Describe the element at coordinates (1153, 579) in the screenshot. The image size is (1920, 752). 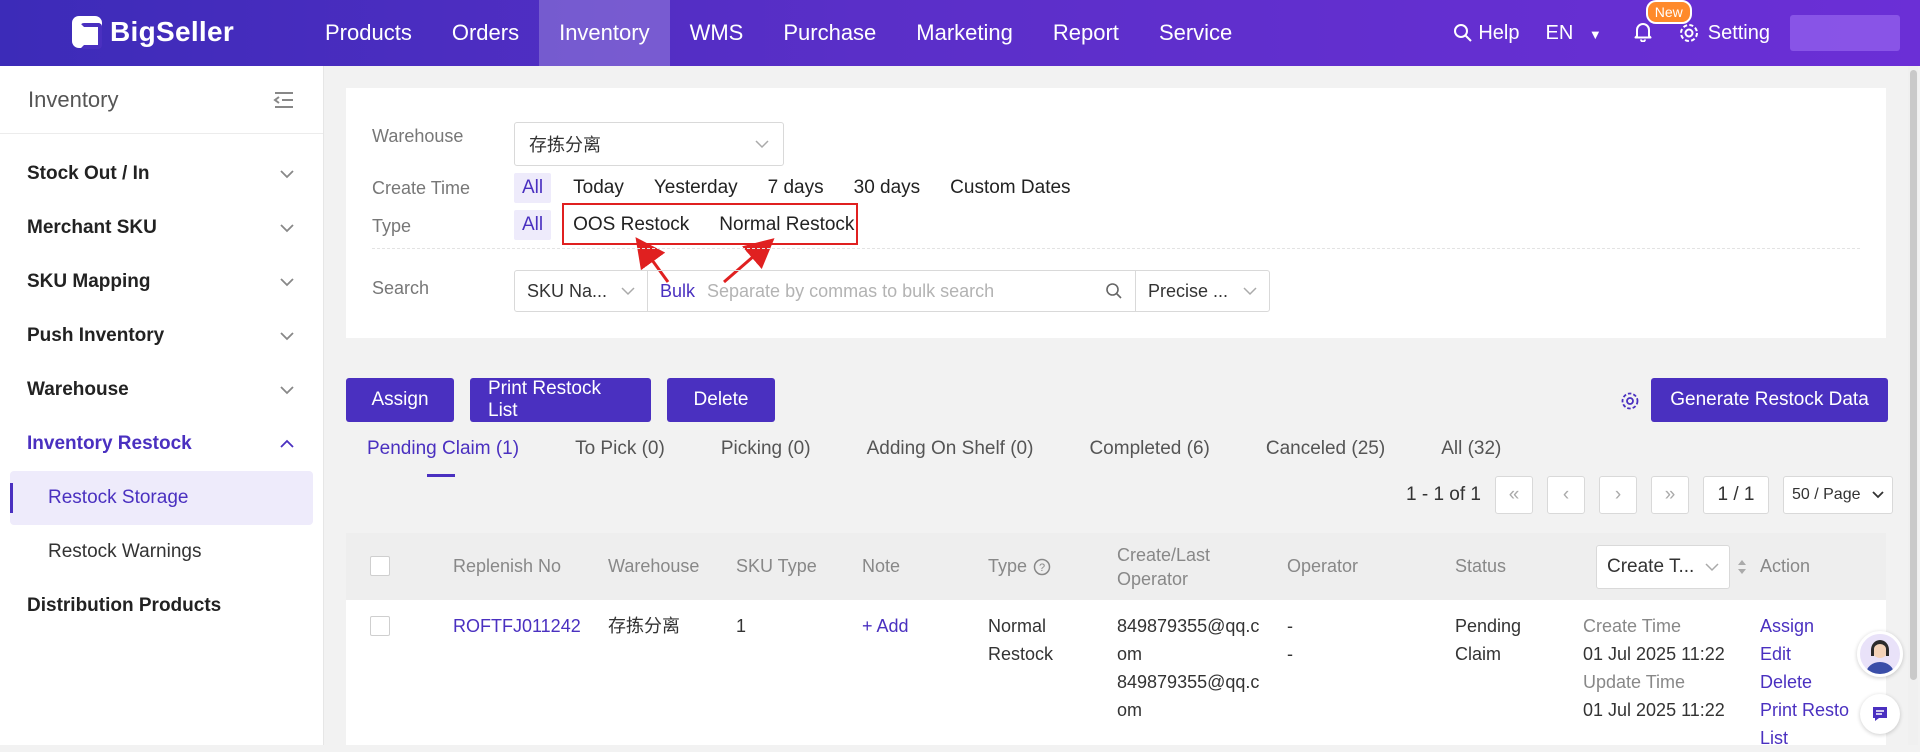
I see `th-create-last-operator-line2: Operator` at that location.